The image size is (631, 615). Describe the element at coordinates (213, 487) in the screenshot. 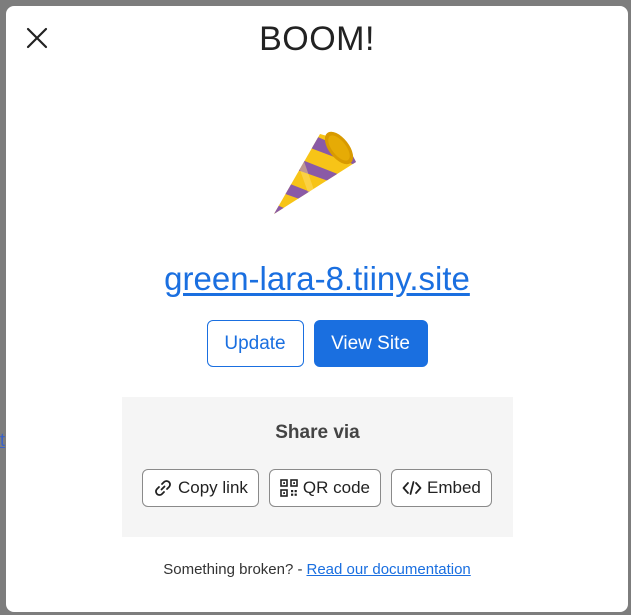

I see `copy-link-label: Copy link` at that location.